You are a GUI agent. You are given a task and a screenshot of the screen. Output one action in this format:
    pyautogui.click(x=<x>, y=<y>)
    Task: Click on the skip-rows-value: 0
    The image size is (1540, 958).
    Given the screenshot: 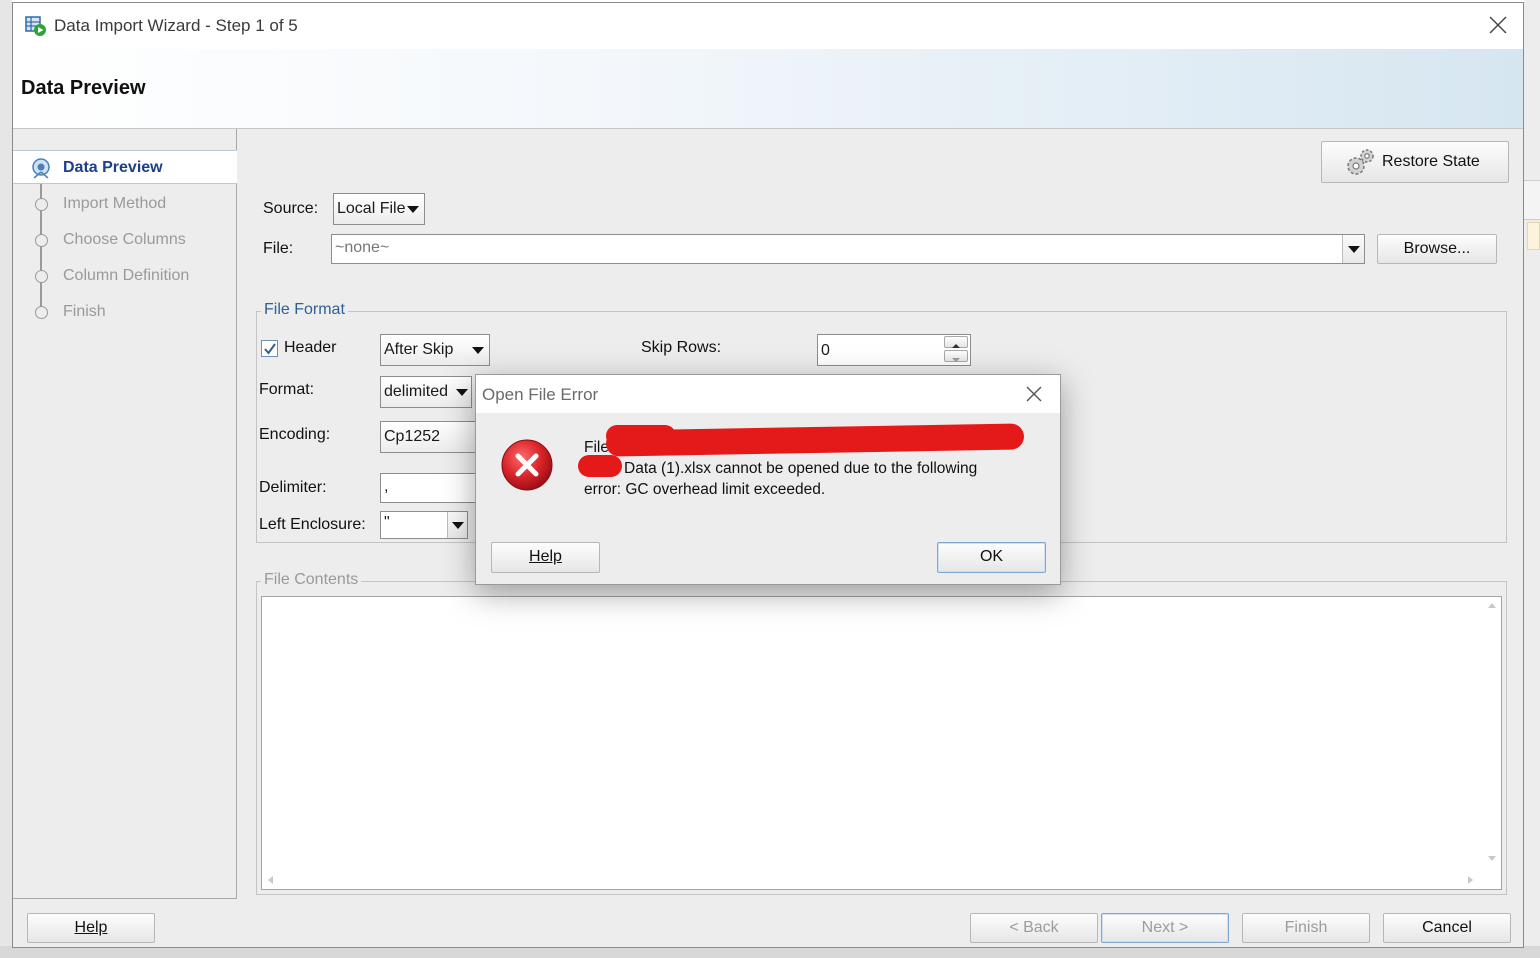 What is the action you would take?
    pyautogui.click(x=825, y=350)
    